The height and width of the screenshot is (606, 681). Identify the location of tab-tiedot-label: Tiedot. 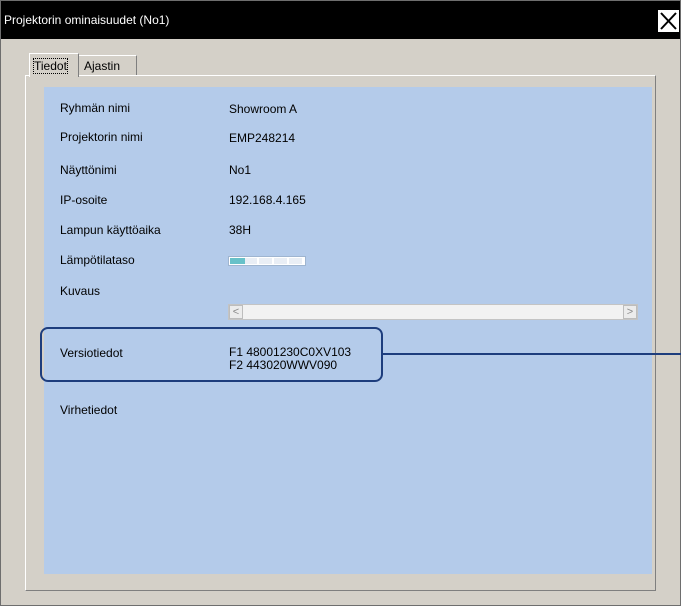
(50, 66).